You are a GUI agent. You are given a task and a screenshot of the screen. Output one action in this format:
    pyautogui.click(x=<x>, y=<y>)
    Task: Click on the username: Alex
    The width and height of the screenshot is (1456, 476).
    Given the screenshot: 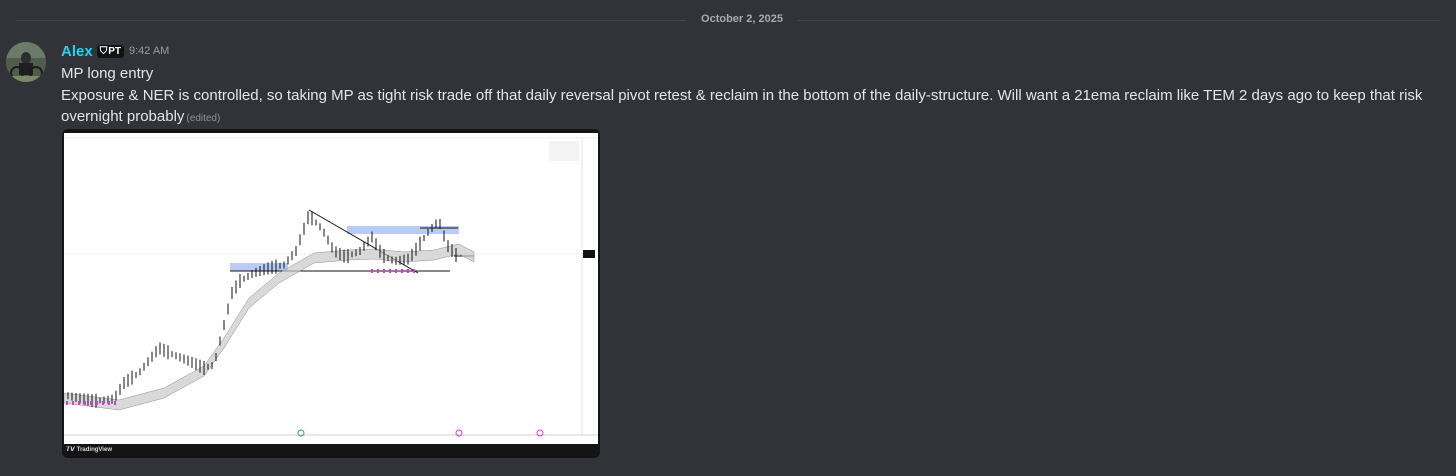 What is the action you would take?
    pyautogui.click(x=77, y=51)
    